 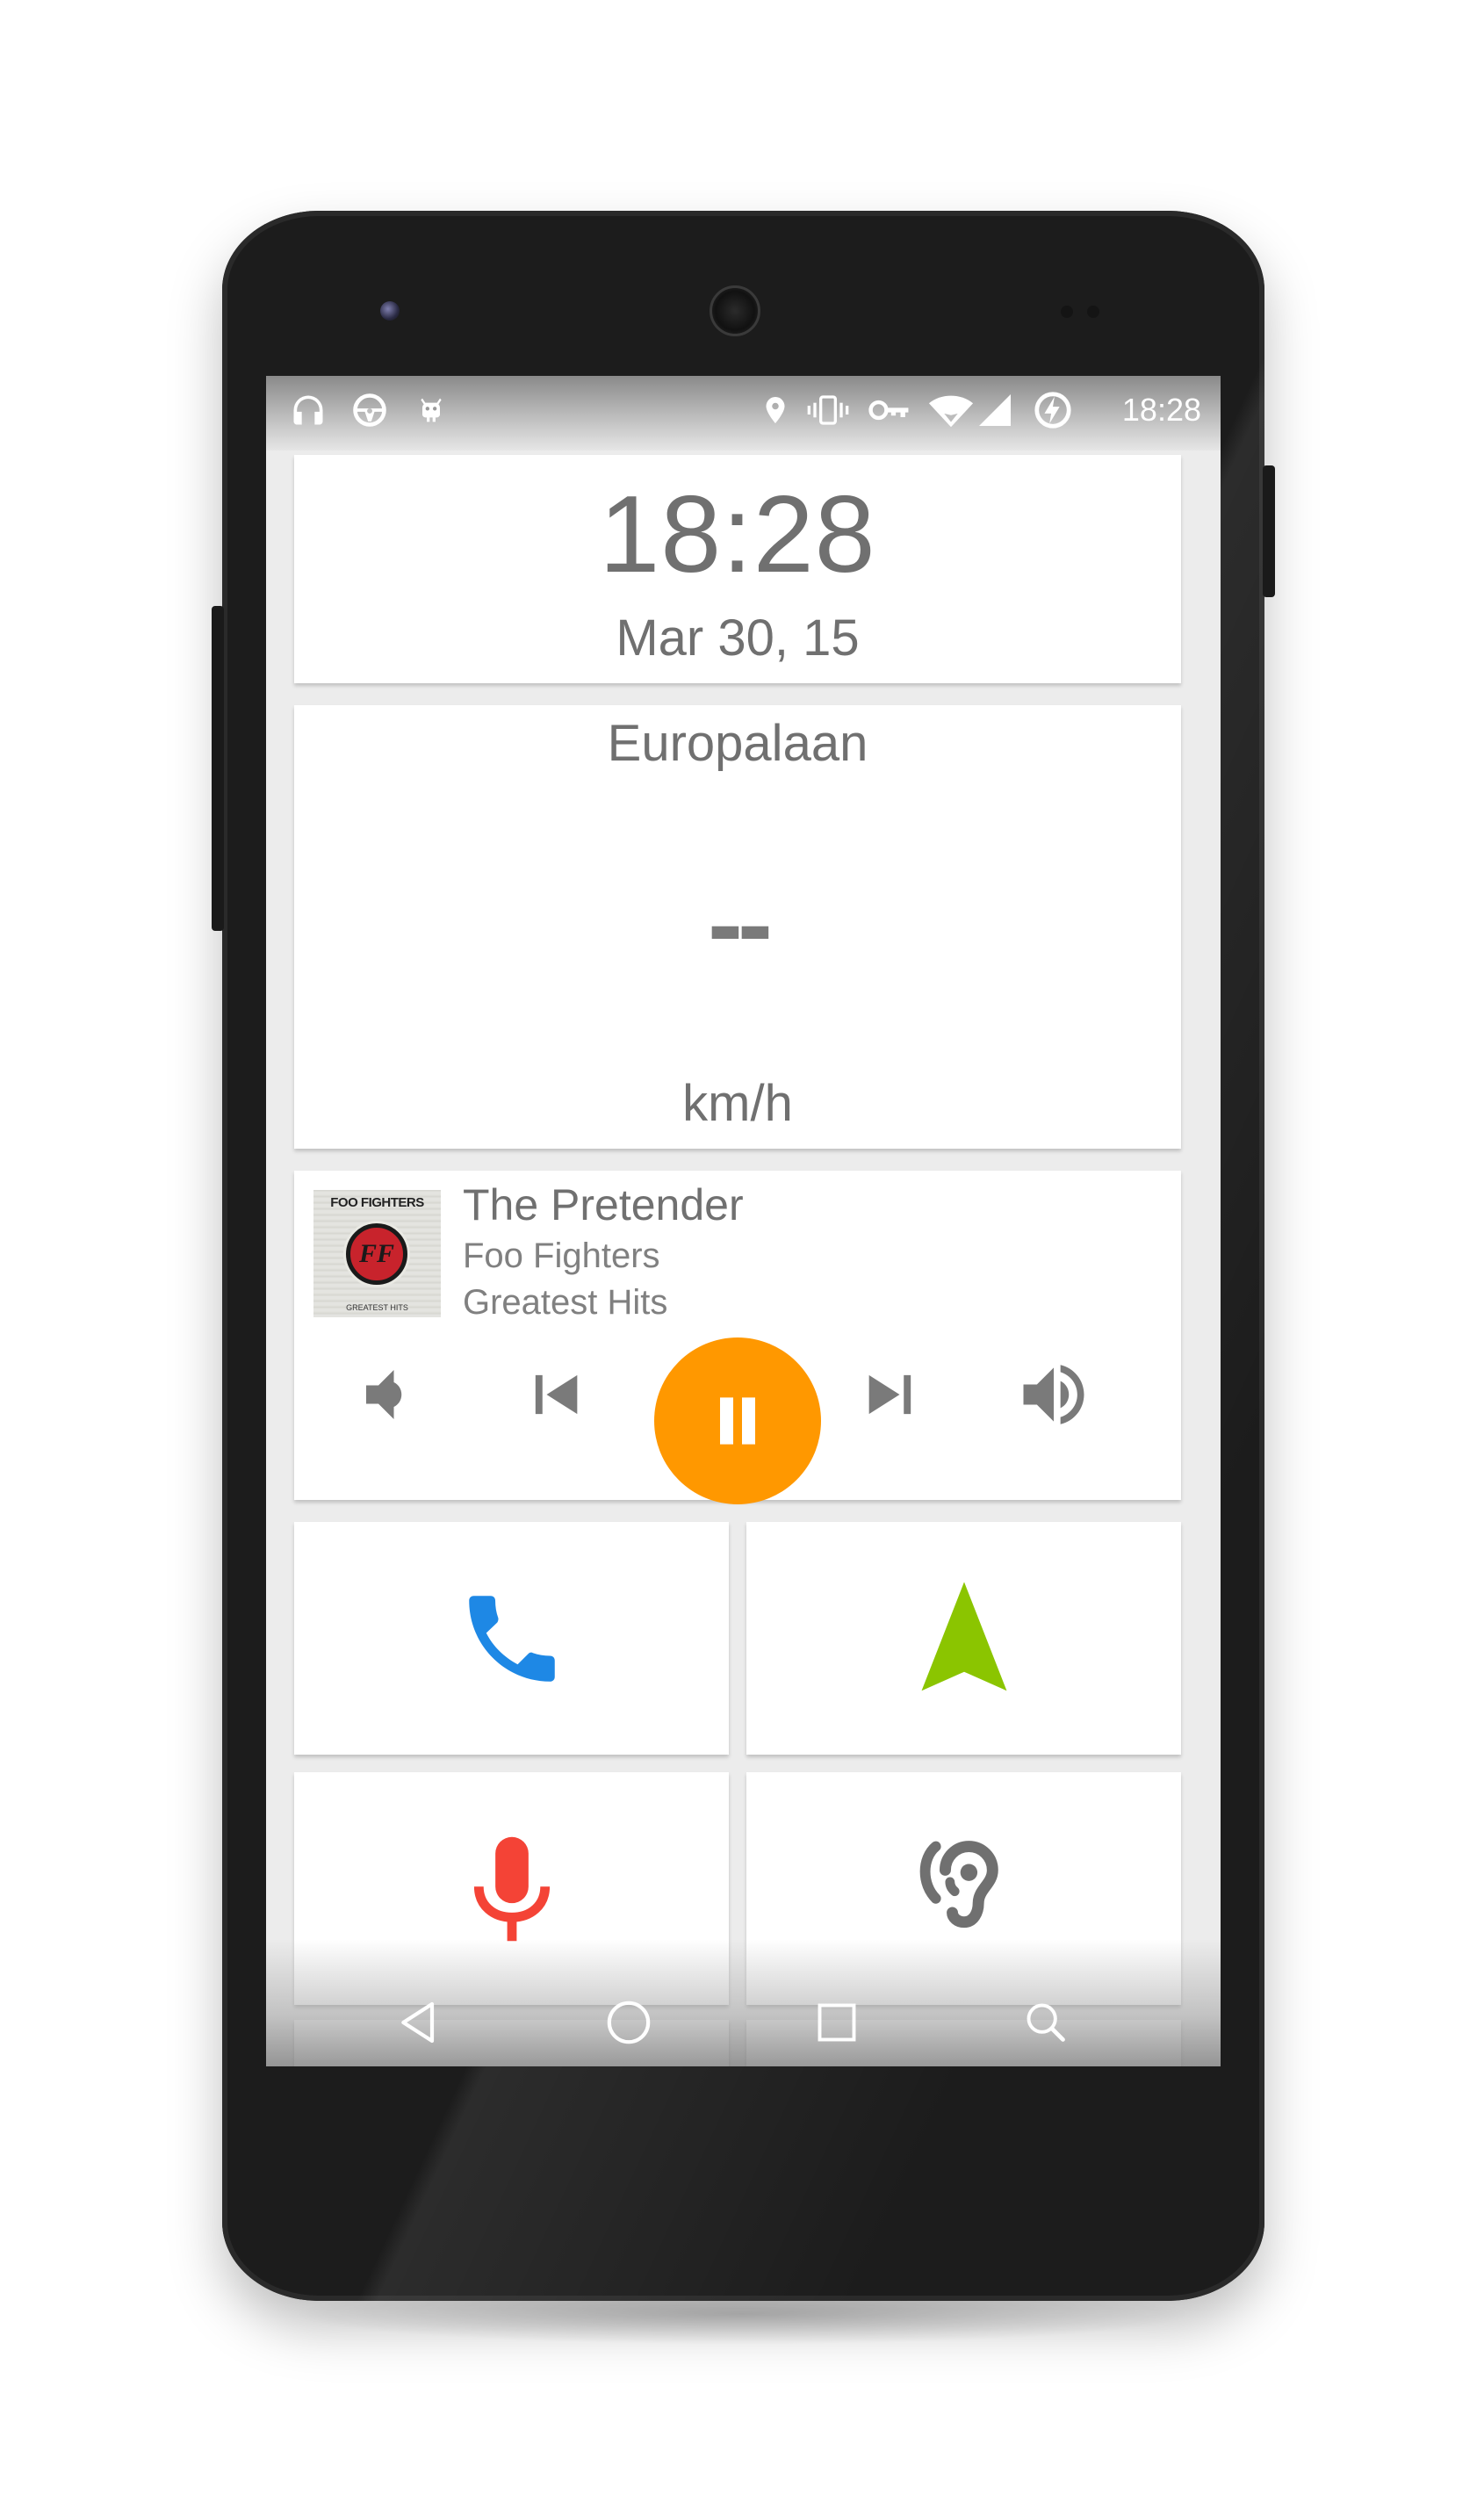 I want to click on album-art-logo-text: FF, so click(x=376, y=1253).